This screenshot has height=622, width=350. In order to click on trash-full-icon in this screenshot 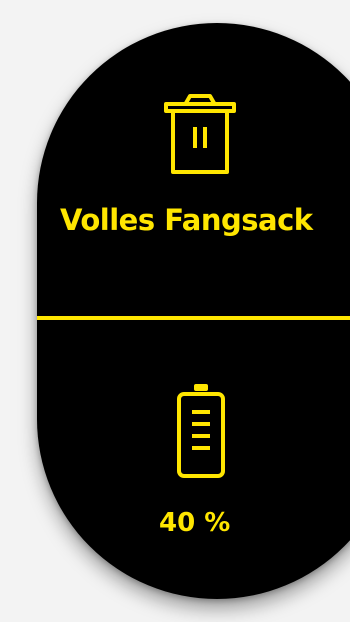, I will do `click(200, 134)`.